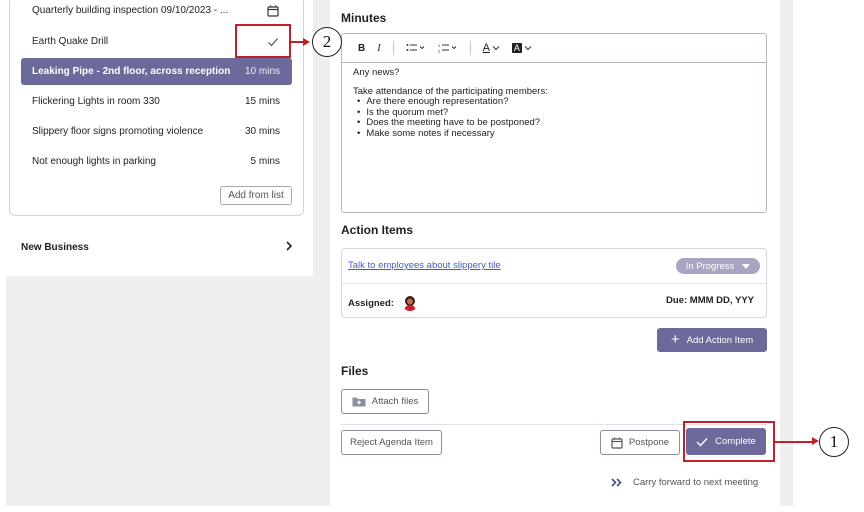 The height and width of the screenshot is (512, 864). Describe the element at coordinates (289, 247) in the screenshot. I see `chevron-right-icon` at that location.